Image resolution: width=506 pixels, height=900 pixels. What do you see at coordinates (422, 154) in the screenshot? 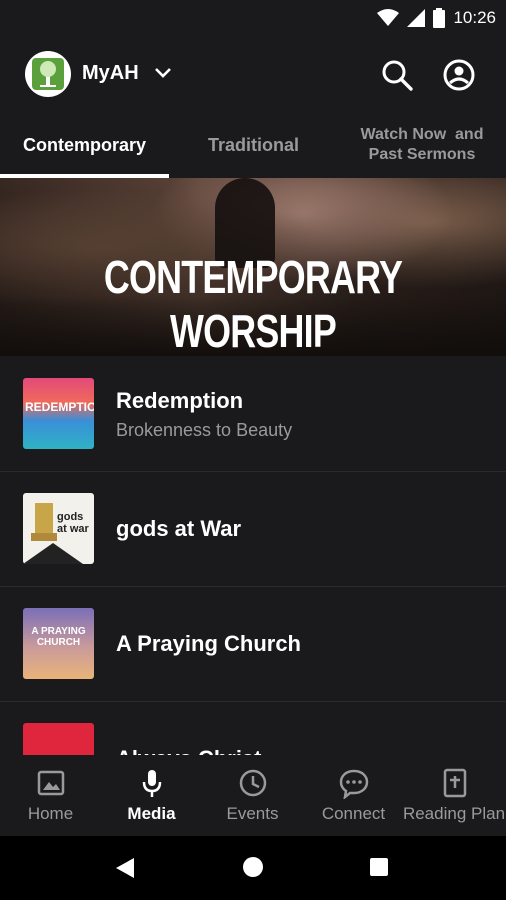
I see `tab-label-line2: Past Sermons` at bounding box center [422, 154].